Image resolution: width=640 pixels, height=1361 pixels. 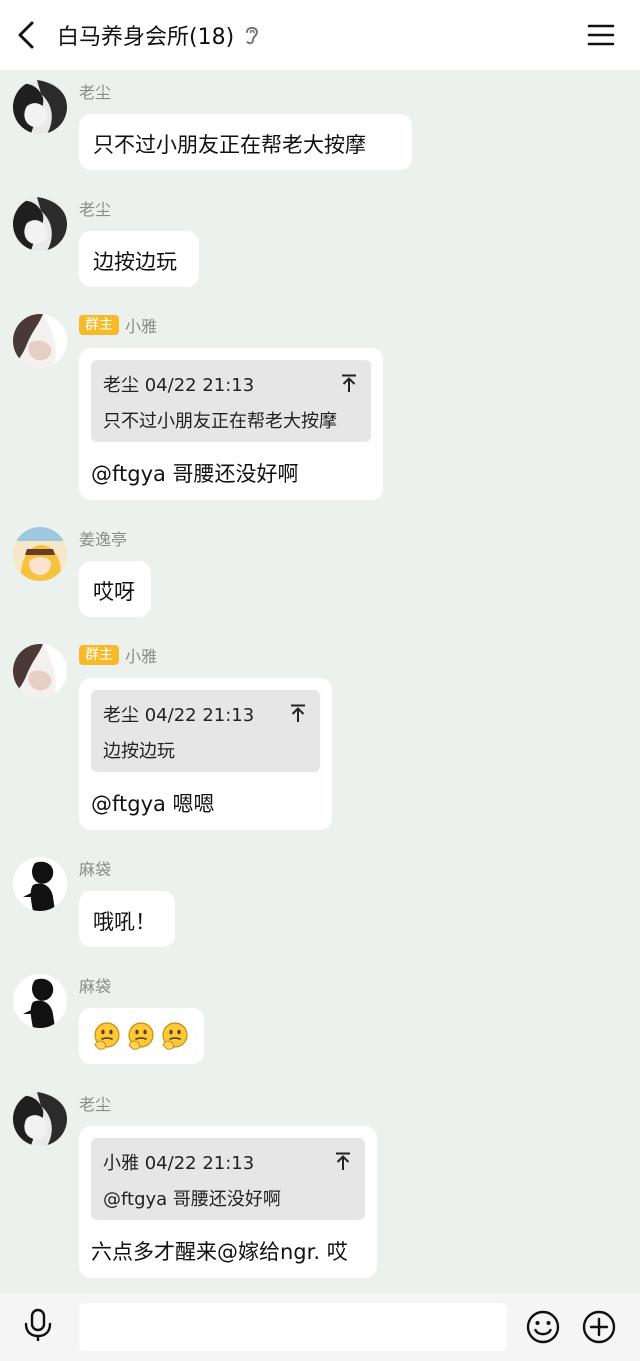 What do you see at coordinates (205, 731) in the screenshot?
I see `quoted-message: 老尘 04/22 21:13 边按边玩` at bounding box center [205, 731].